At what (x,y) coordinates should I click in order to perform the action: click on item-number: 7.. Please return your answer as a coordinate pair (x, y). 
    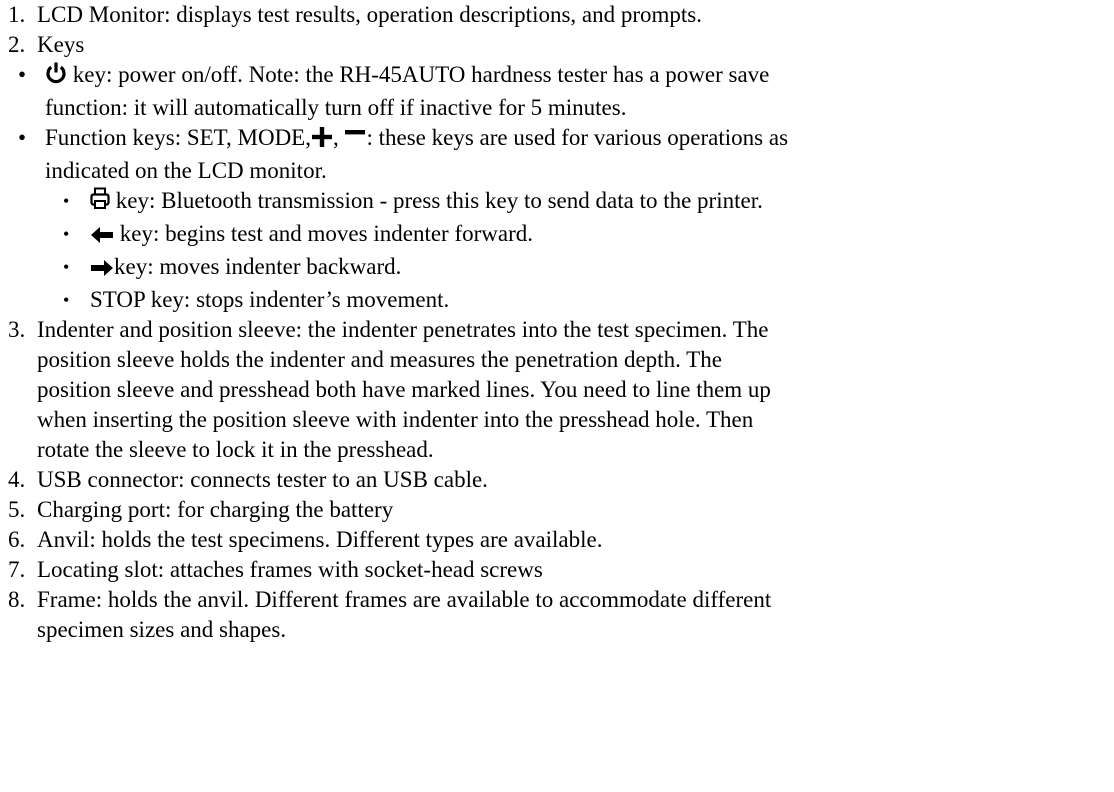
    Looking at the image, I should click on (17, 569).